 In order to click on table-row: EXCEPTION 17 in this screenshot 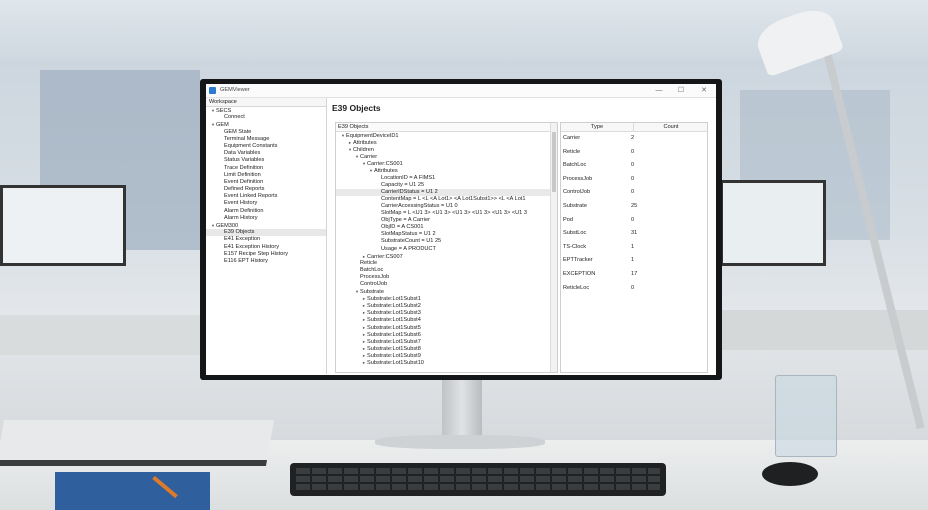, I will do `click(634, 275)`.